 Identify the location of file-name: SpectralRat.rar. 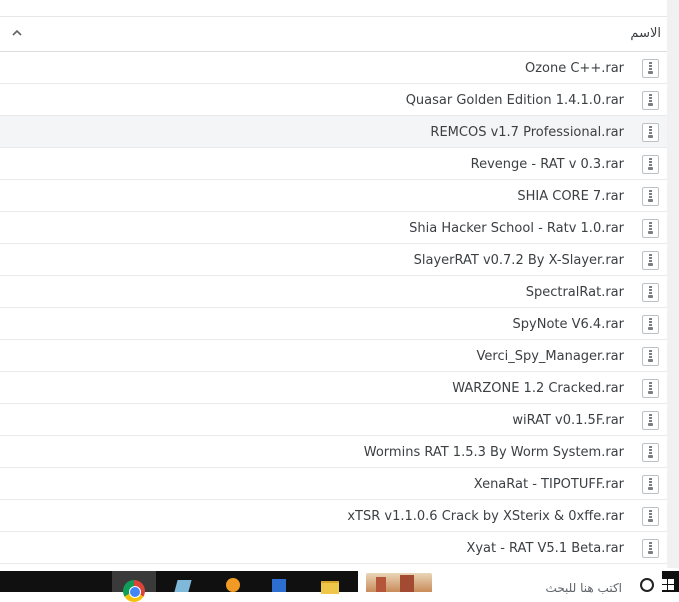
(575, 292).